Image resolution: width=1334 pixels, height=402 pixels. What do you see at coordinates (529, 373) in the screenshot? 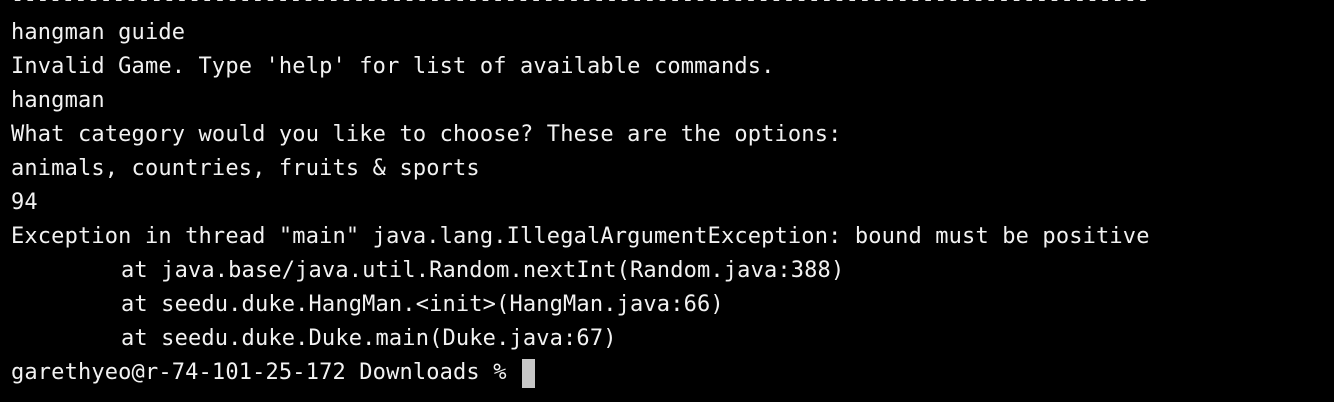
I see `cursor-block` at bounding box center [529, 373].